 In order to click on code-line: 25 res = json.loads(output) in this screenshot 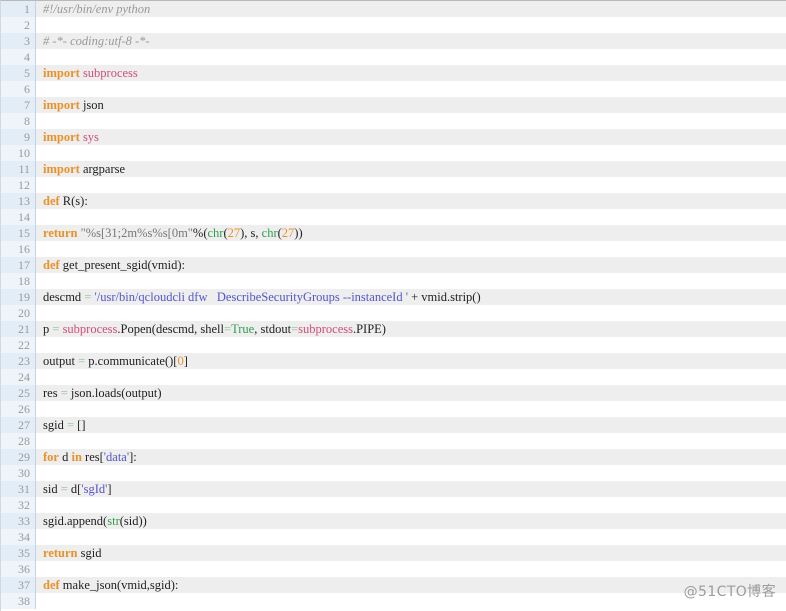, I will do `click(393, 393)`.